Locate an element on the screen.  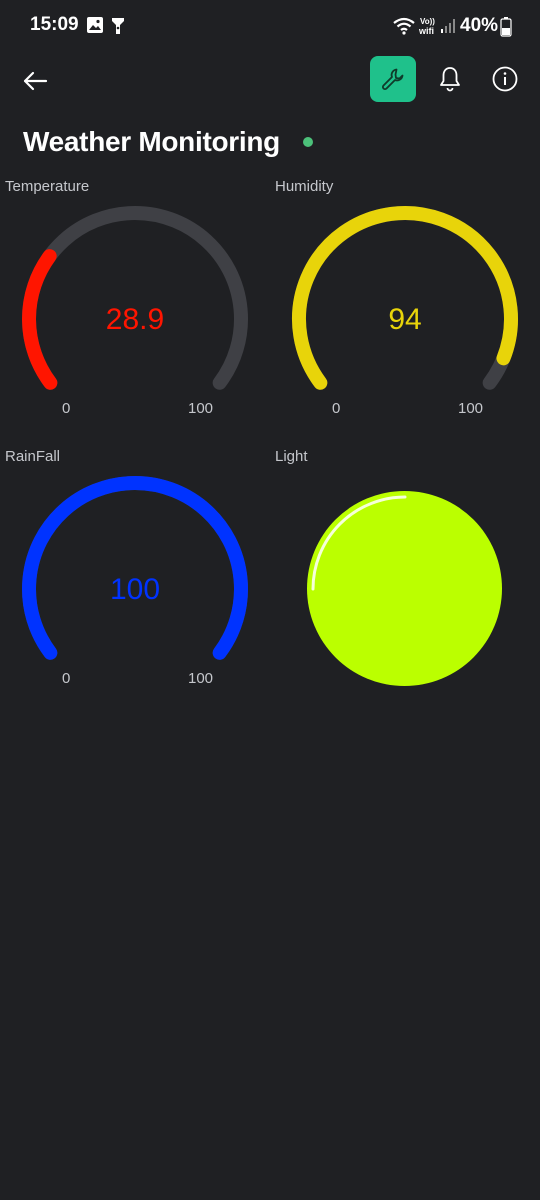
info-icon is located at coordinates (505, 79).